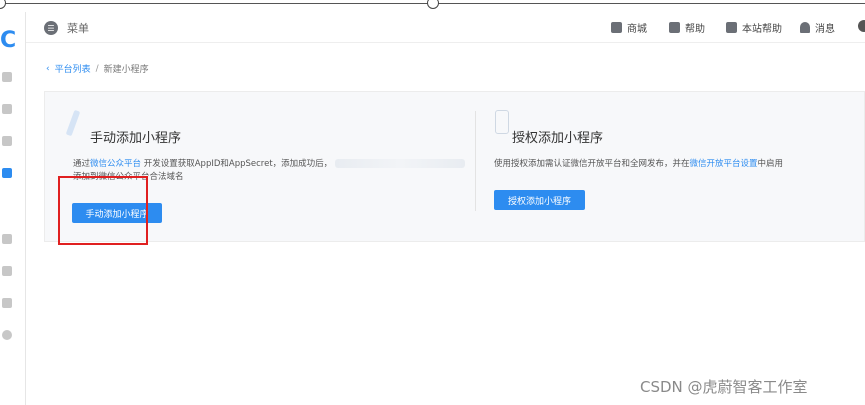 The image size is (865, 405). Describe the element at coordinates (674, 27) in the screenshot. I see `help-icon` at that location.